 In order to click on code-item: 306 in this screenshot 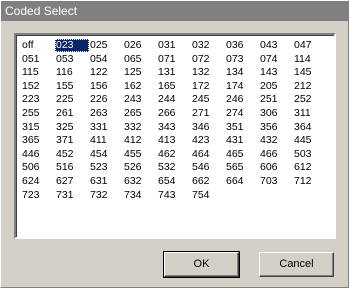, I will do `click(276, 113)`.